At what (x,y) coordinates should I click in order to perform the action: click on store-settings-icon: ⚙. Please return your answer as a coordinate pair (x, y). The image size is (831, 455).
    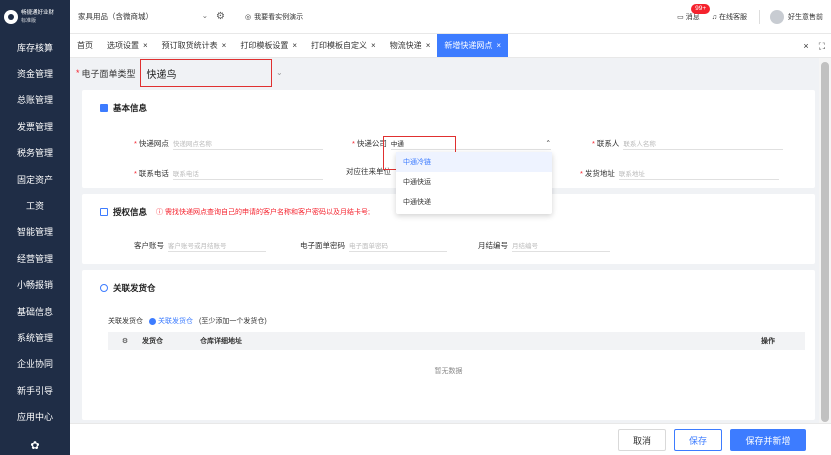
    Looking at the image, I should click on (220, 16).